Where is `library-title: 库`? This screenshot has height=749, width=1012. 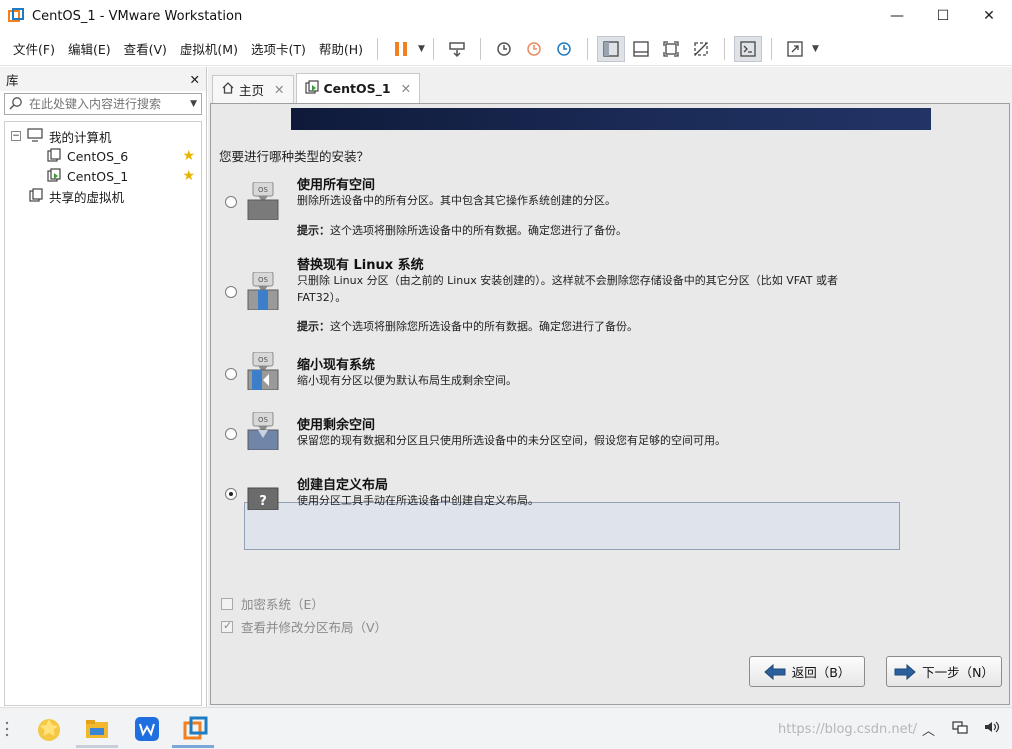 library-title: 库 is located at coordinates (12, 80).